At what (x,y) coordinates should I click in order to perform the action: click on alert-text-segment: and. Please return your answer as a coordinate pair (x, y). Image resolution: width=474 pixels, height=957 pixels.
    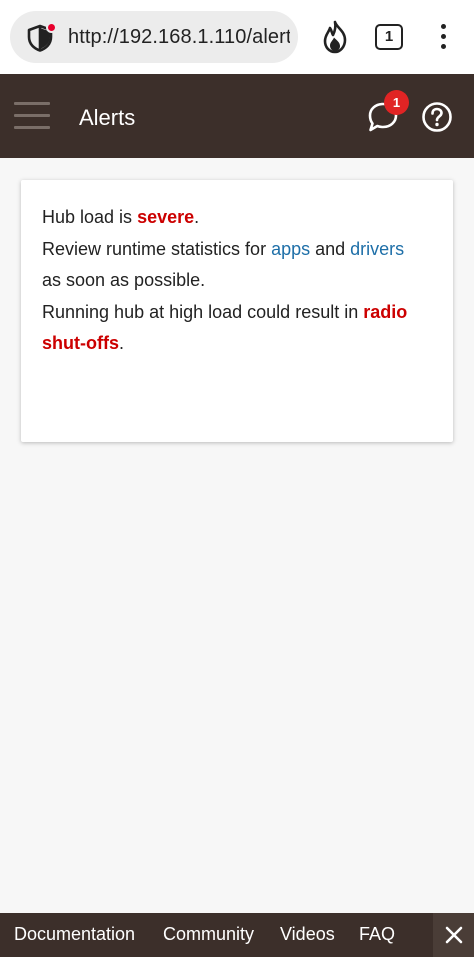
    Looking at the image, I should click on (330, 248).